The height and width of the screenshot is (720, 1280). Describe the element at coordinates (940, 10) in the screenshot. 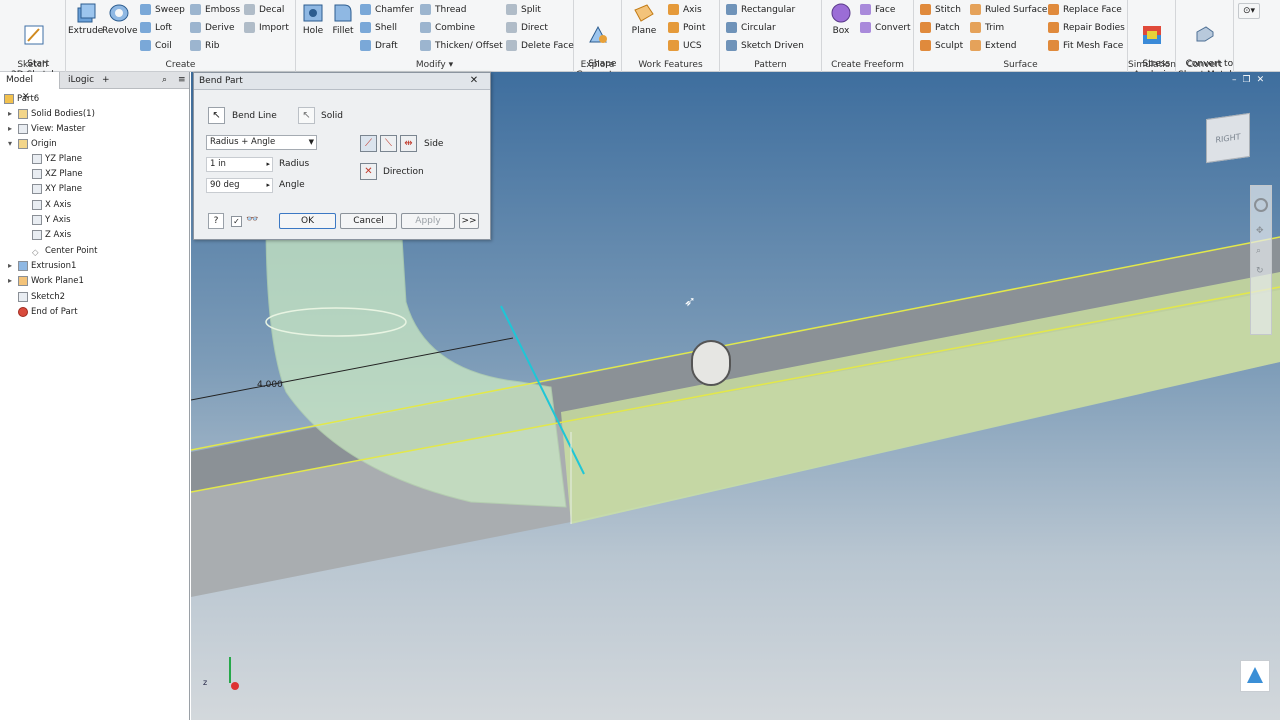

I see `stitch-button: Stitch` at that location.